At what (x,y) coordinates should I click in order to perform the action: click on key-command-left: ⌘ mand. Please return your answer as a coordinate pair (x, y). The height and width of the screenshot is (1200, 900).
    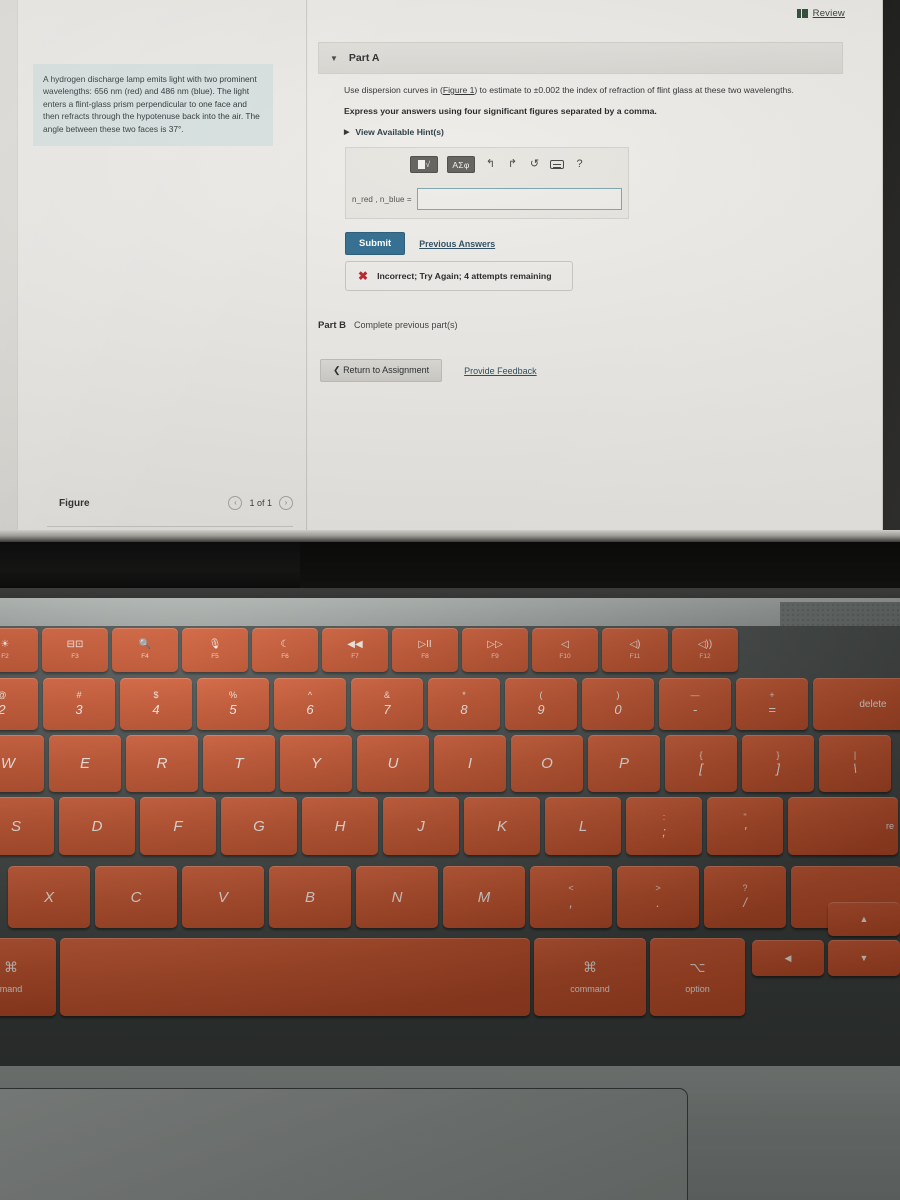
    Looking at the image, I should click on (28, 977).